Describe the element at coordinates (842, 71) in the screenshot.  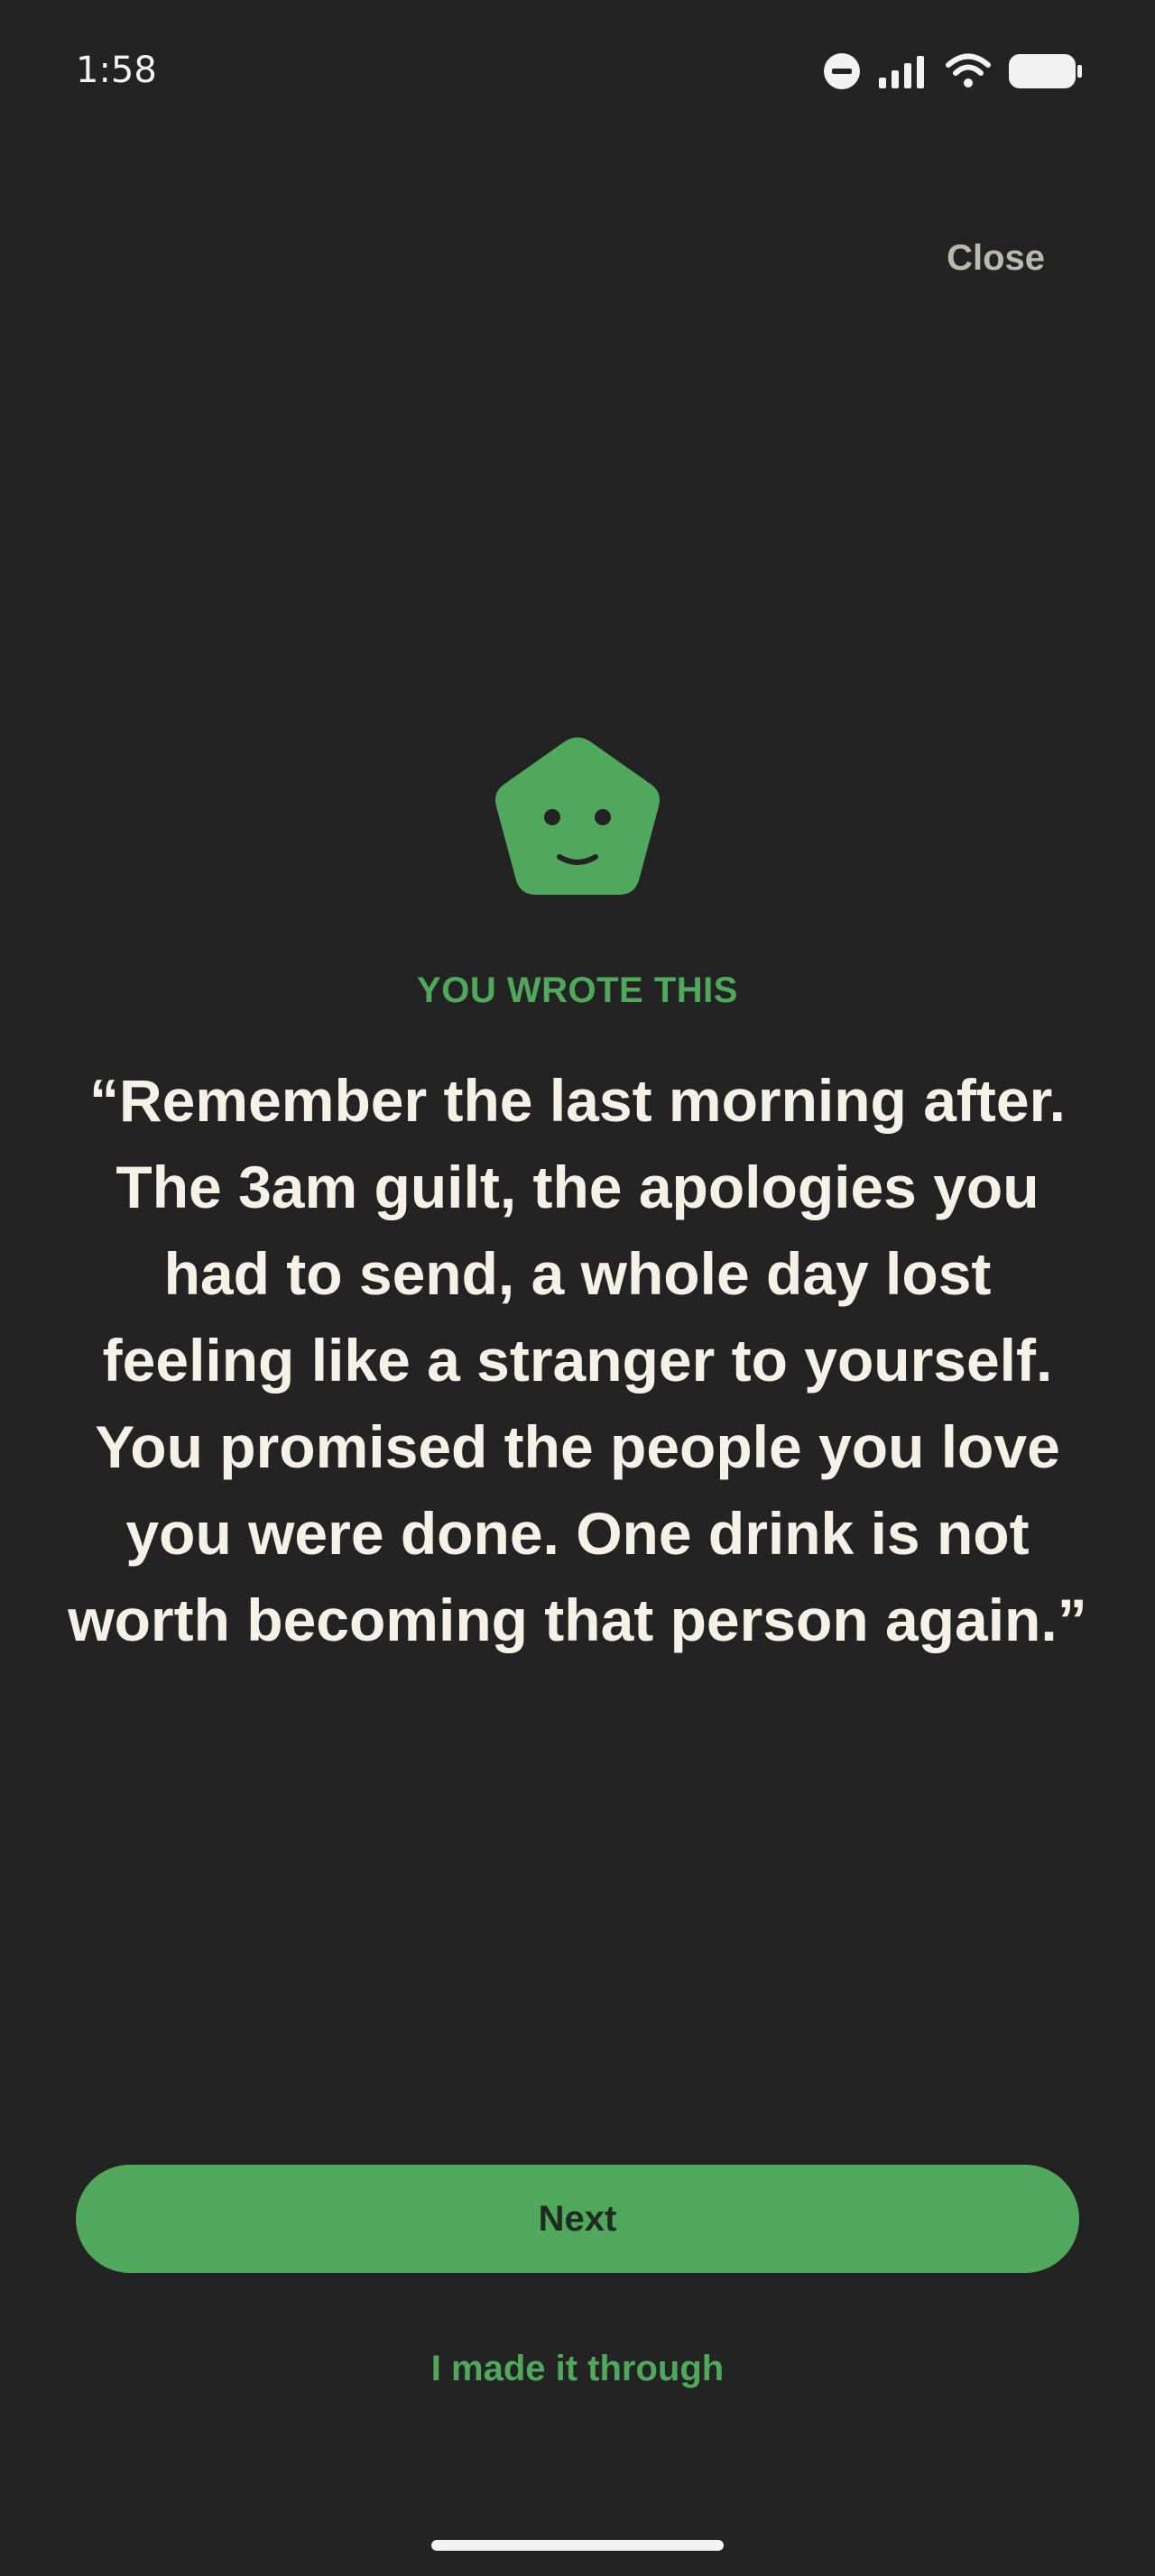
I see `do-not-disturb-icon` at that location.